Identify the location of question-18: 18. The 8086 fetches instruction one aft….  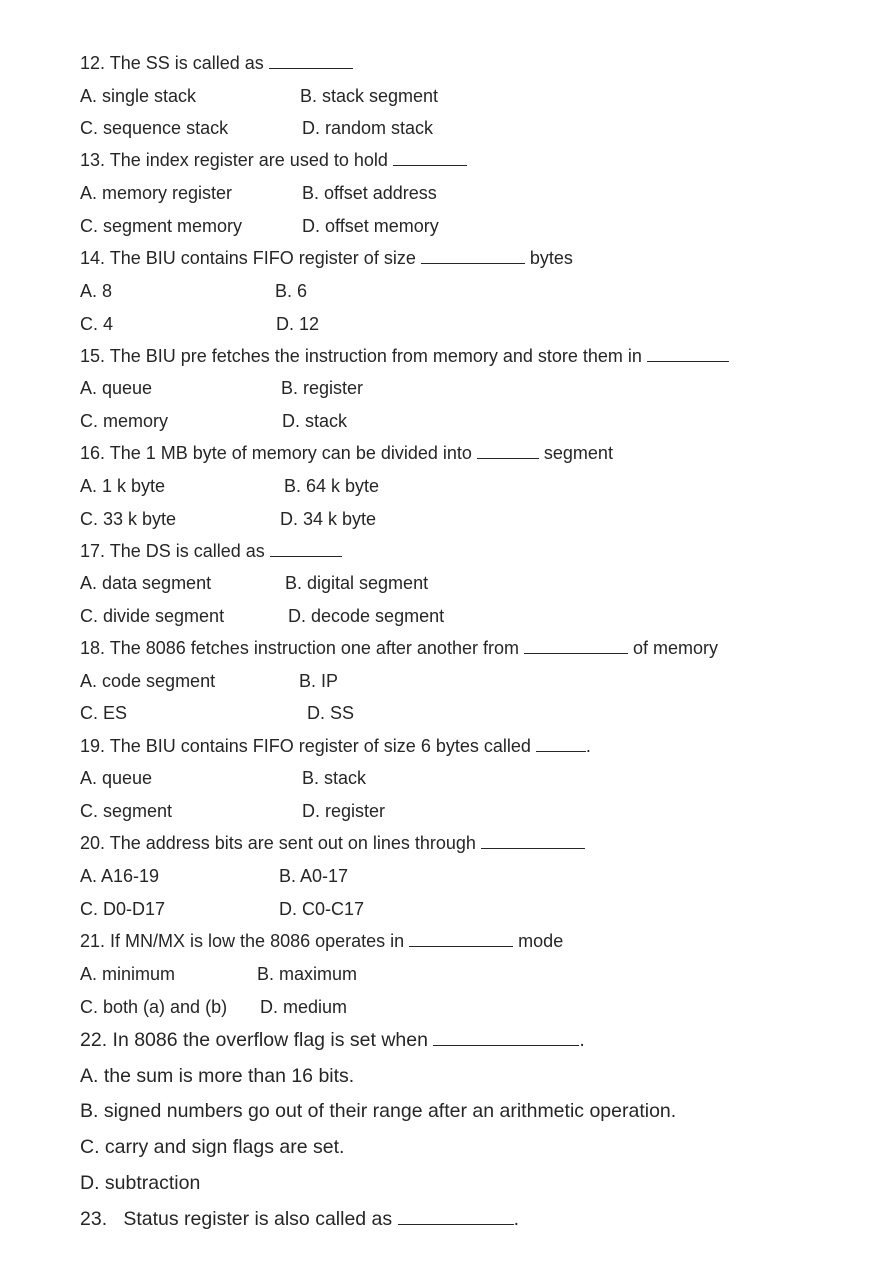
(399, 648).